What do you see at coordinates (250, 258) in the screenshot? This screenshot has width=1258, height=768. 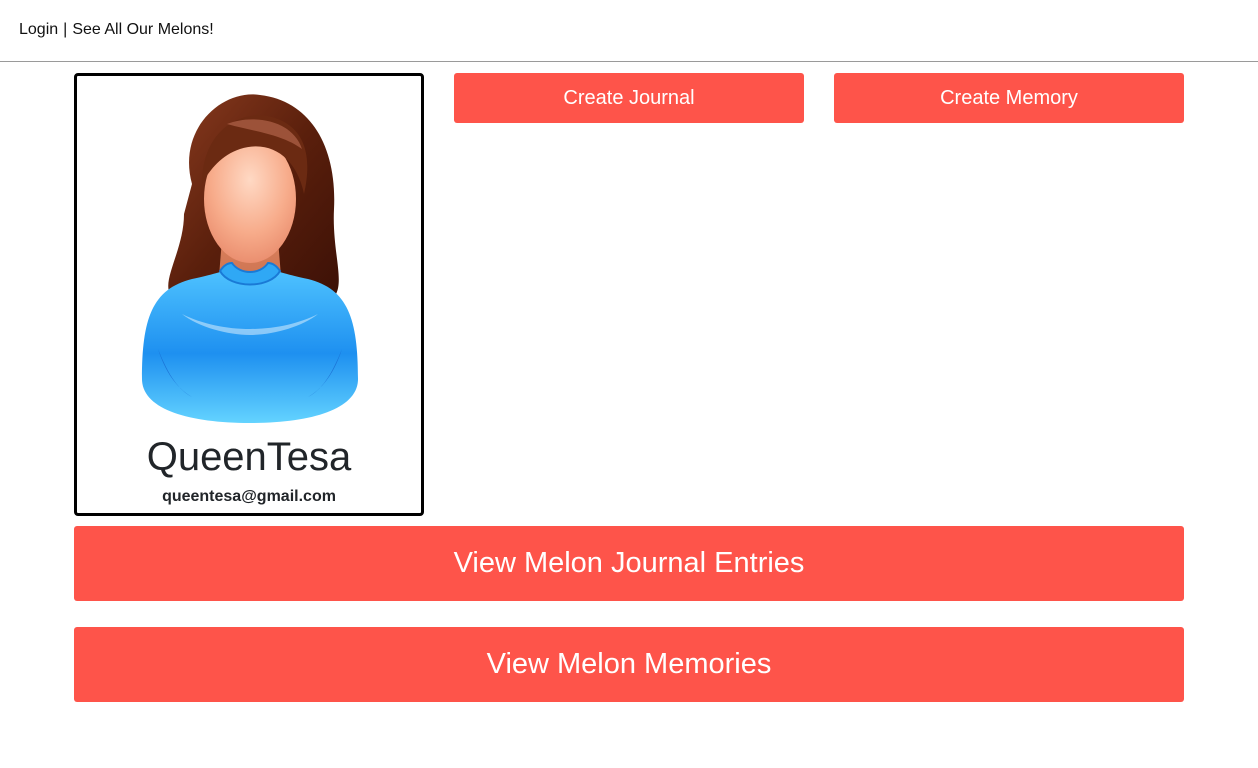 I see `woman-avatar-icon` at bounding box center [250, 258].